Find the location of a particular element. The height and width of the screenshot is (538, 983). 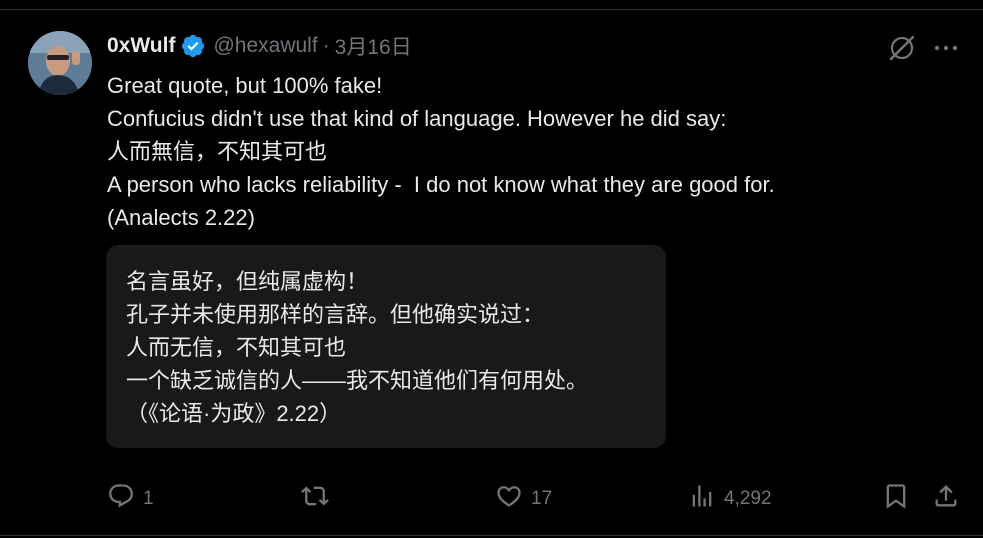

tweet-header: 0xWulf @hexawulf · 3月16日 is located at coordinates (259, 46).